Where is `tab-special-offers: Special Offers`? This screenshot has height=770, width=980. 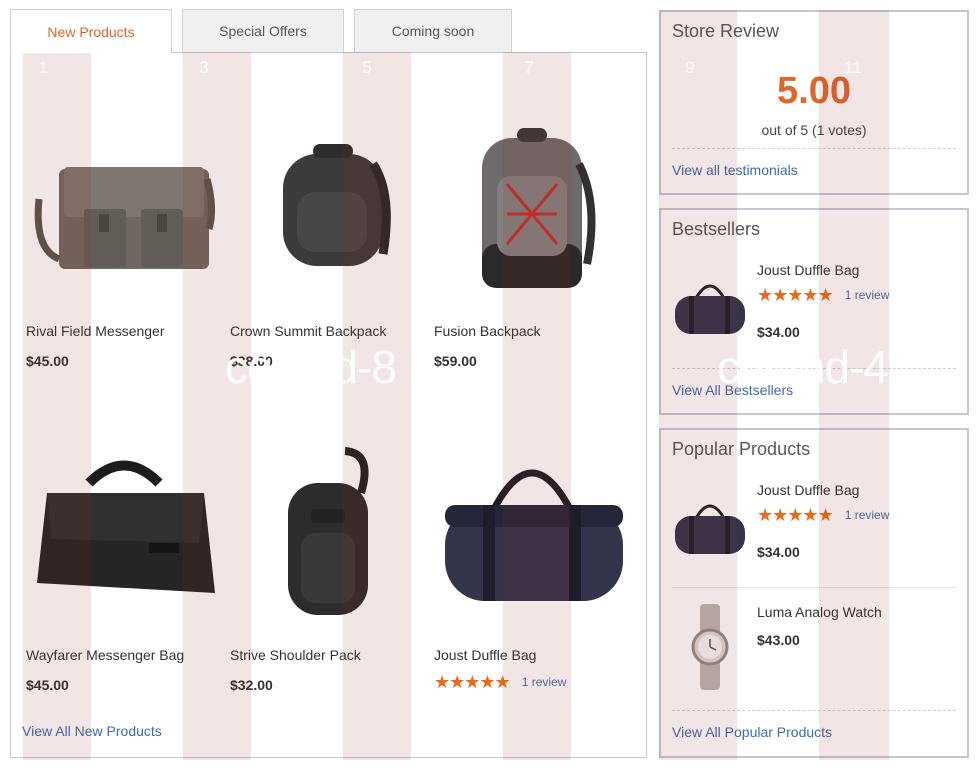 tab-special-offers: Special Offers is located at coordinates (263, 30).